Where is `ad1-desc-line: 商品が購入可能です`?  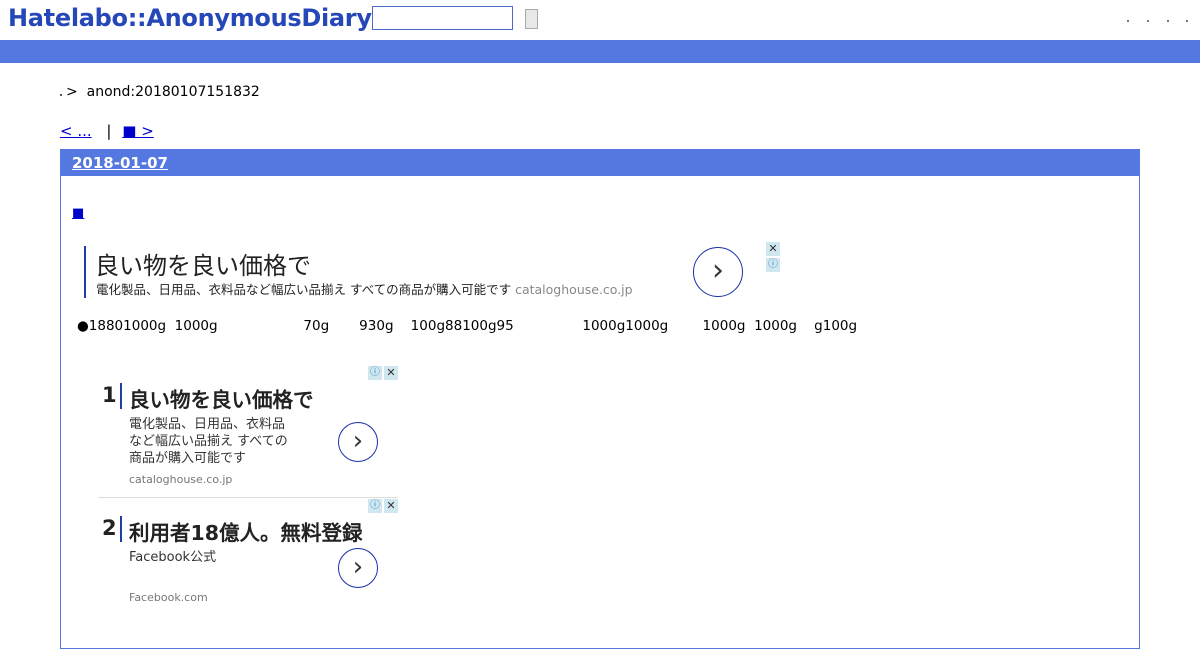
ad1-desc-line: 商品が購入可能です is located at coordinates (188, 458).